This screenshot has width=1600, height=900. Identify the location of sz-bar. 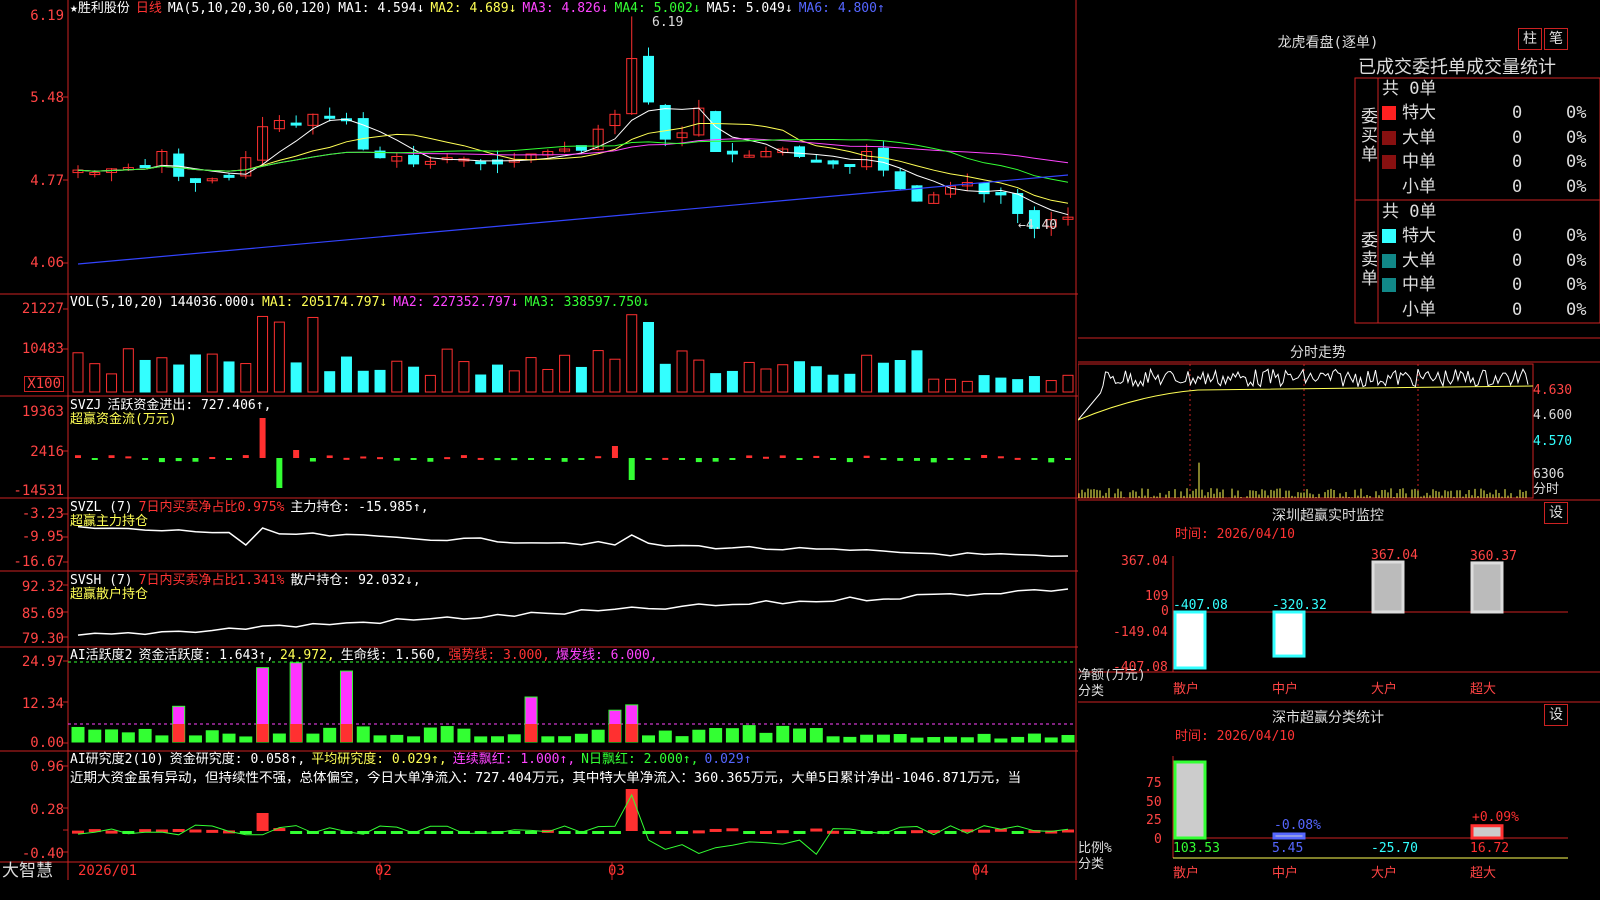
(1487, 587).